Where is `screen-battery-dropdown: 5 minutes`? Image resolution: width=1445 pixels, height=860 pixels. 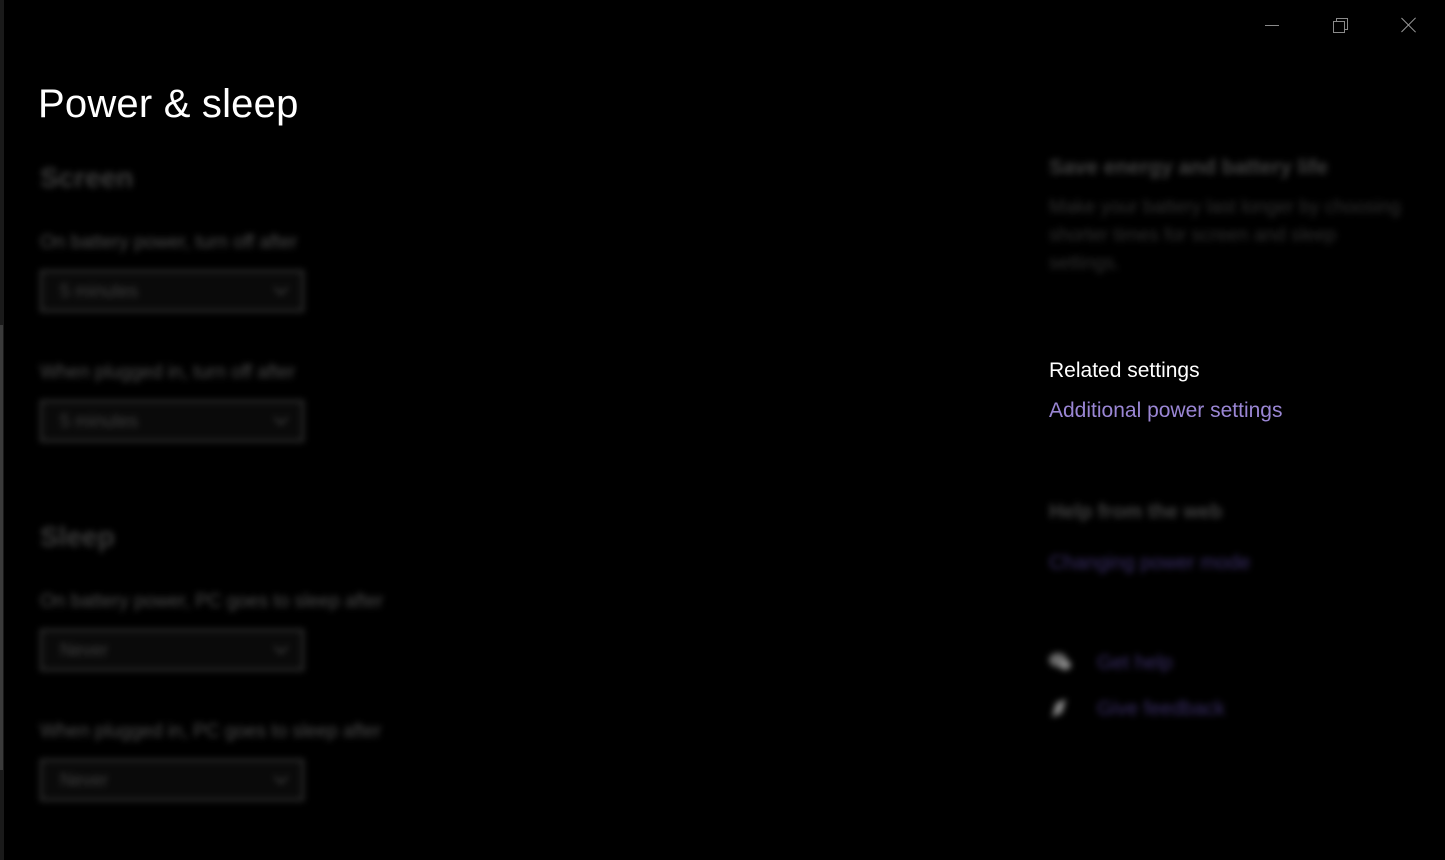 screen-battery-dropdown: 5 minutes is located at coordinates (172, 291).